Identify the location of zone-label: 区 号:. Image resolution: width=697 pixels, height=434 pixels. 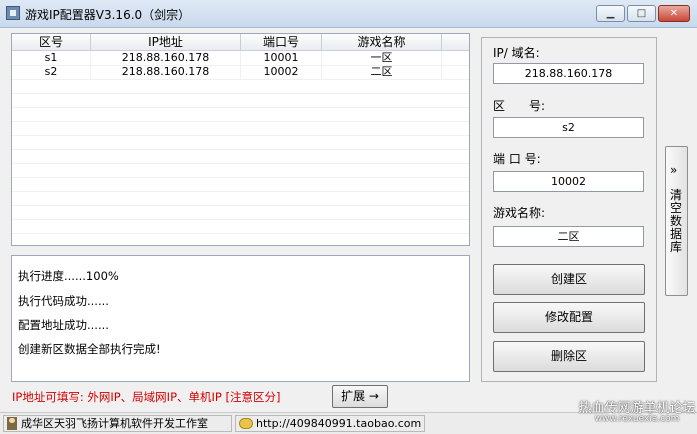
(519, 106).